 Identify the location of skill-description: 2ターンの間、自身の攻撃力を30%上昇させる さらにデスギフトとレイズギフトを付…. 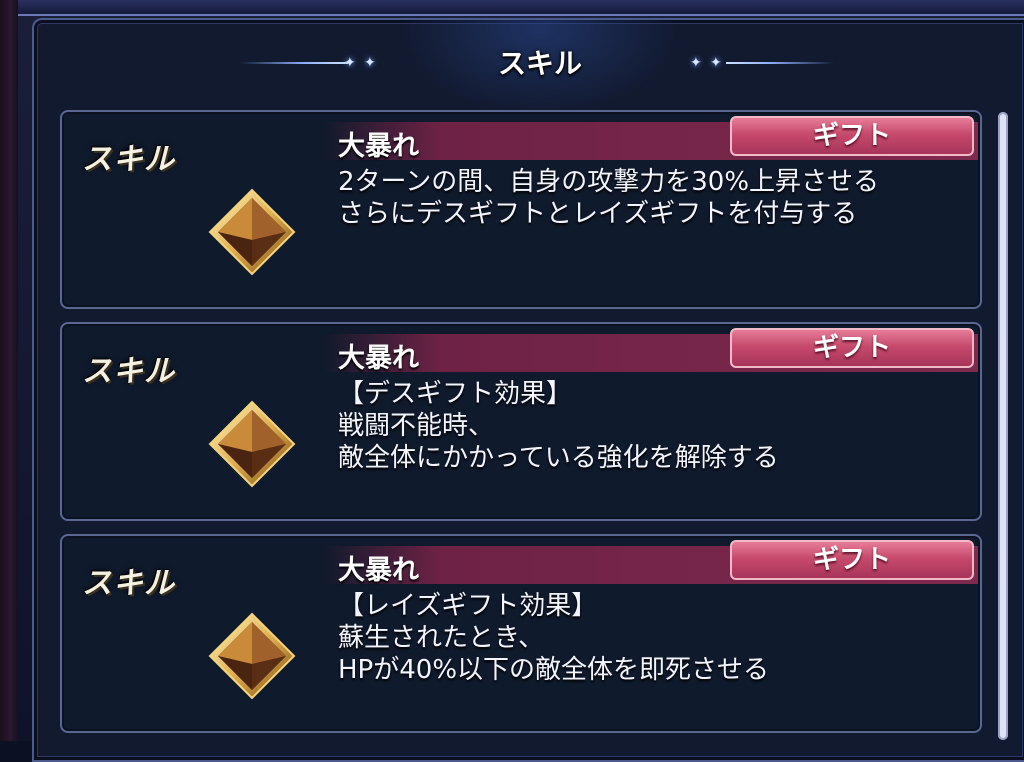
(658, 198).